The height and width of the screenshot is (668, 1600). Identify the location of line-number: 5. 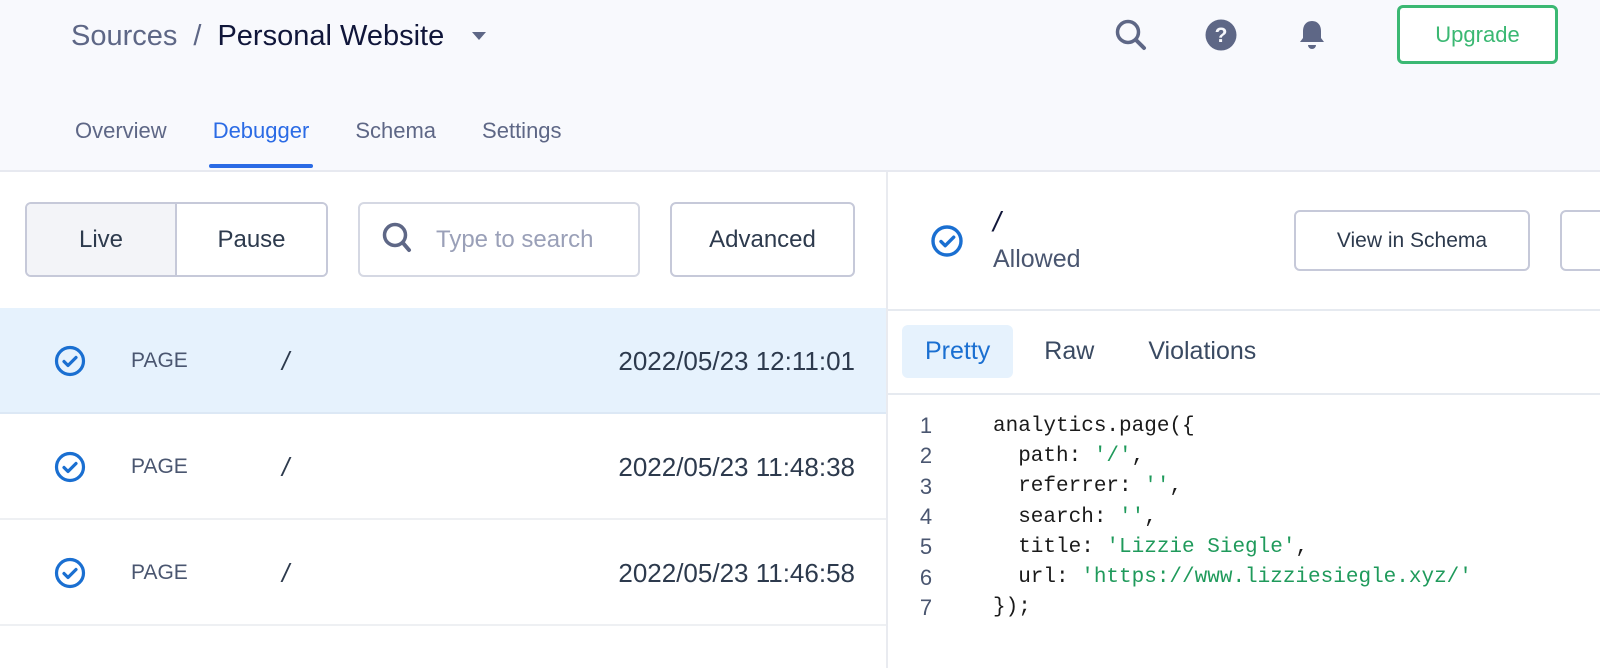
(926, 547).